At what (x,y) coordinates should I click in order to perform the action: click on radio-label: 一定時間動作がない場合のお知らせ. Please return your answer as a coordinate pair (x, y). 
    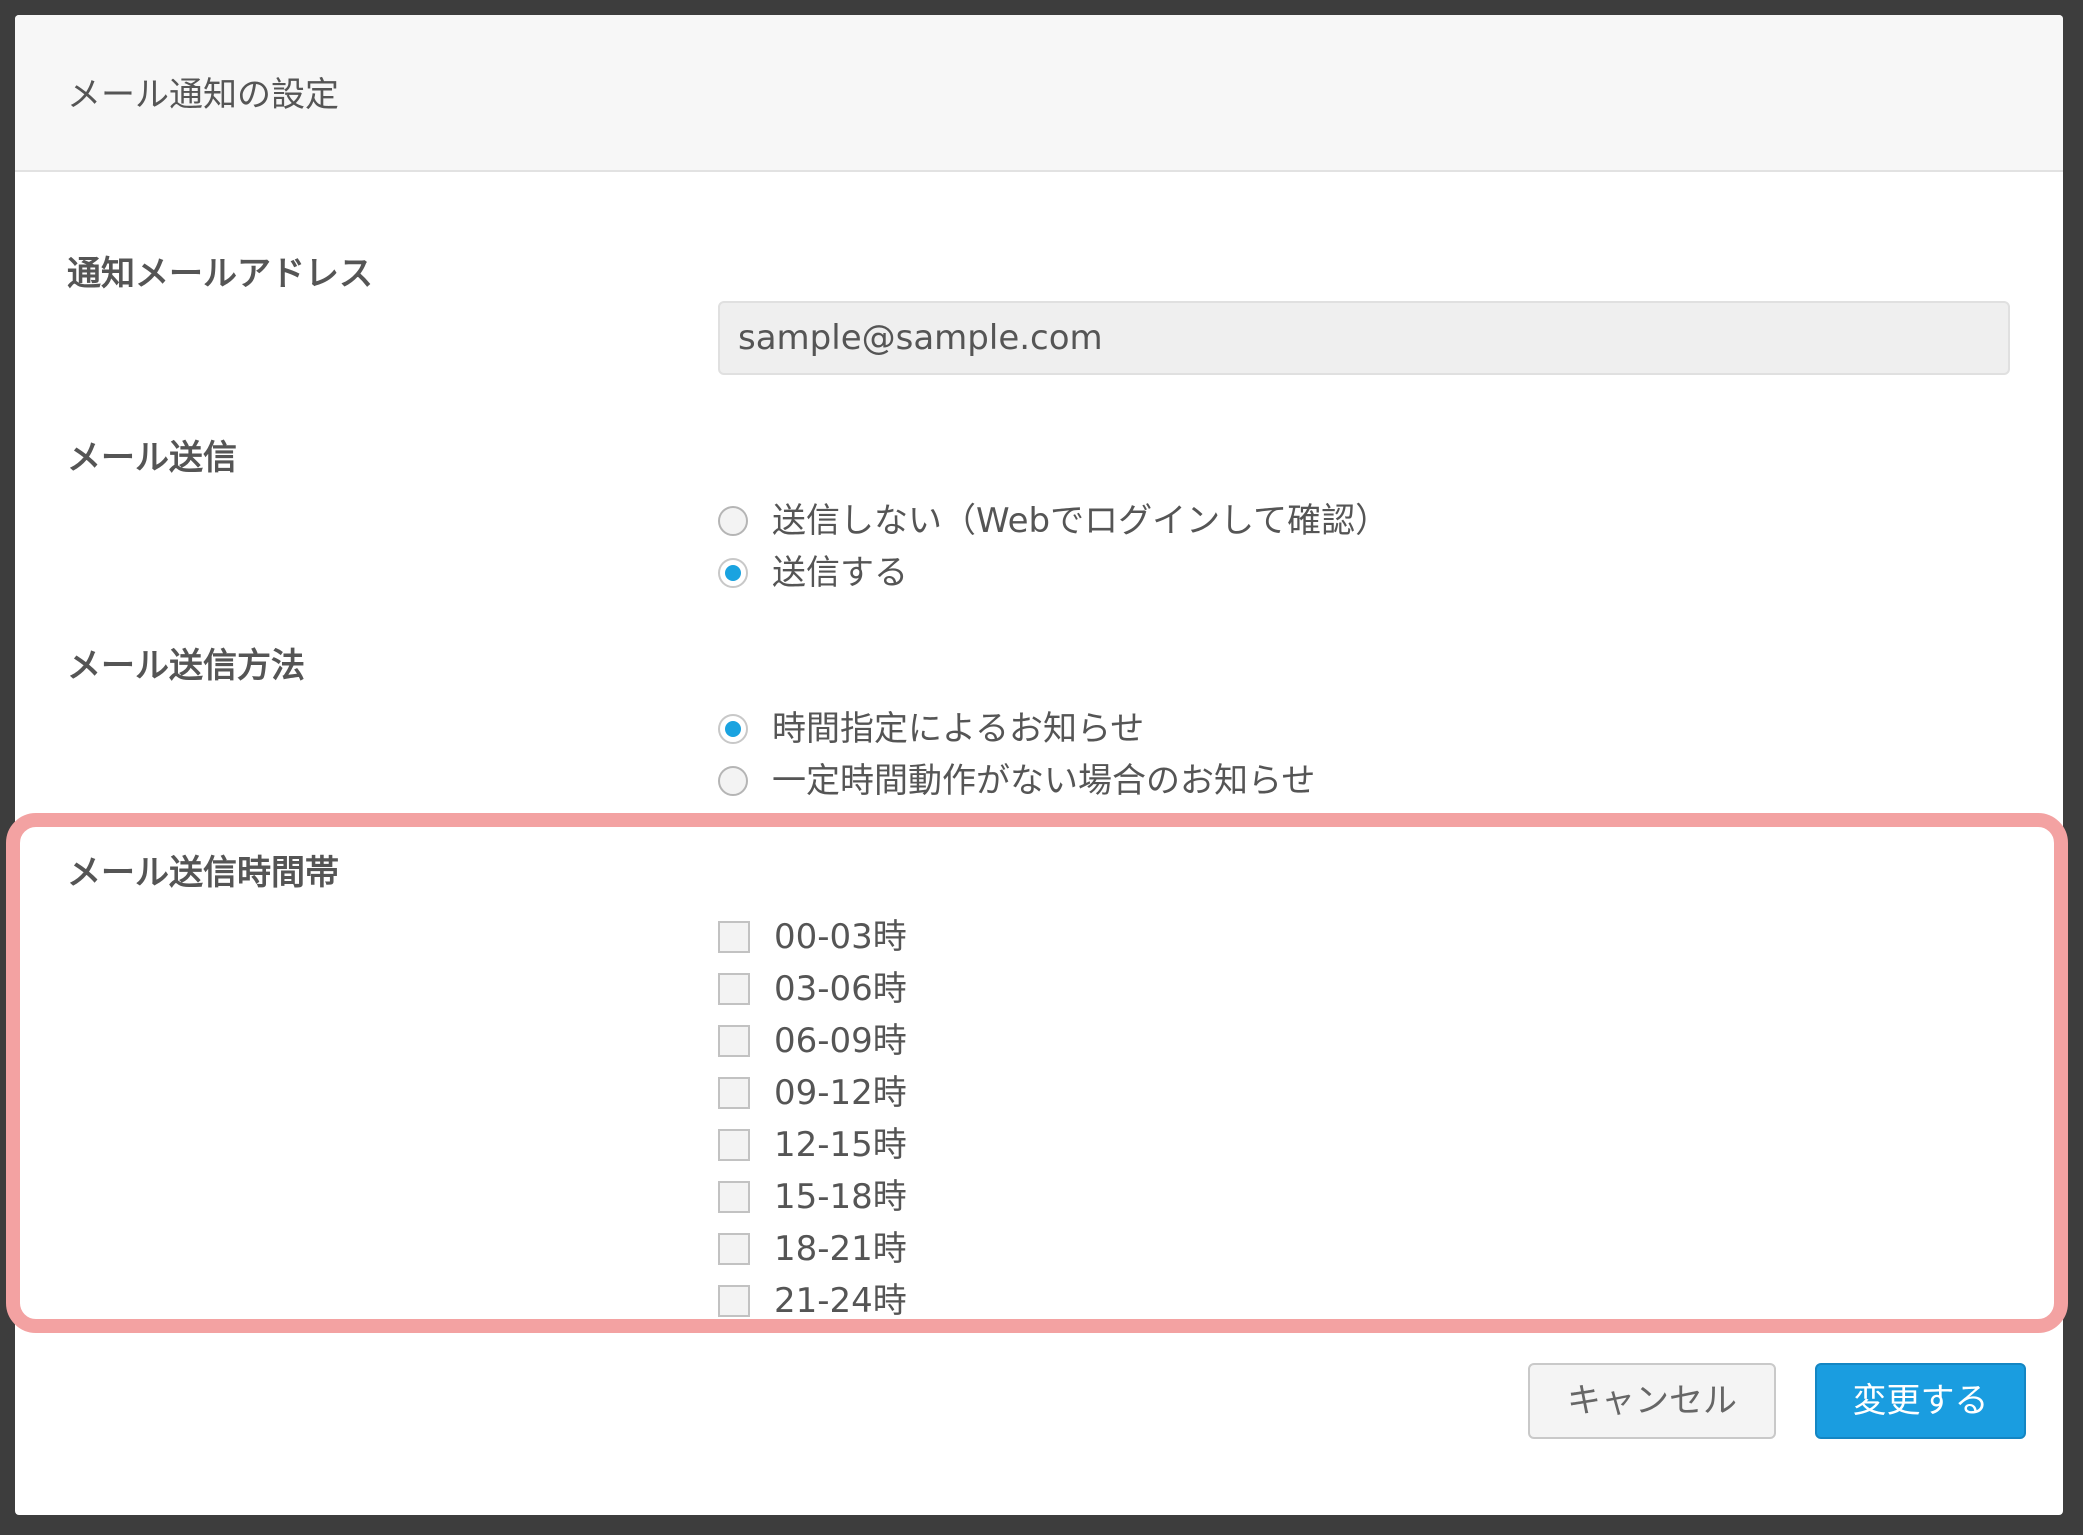
    Looking at the image, I should click on (1044, 781).